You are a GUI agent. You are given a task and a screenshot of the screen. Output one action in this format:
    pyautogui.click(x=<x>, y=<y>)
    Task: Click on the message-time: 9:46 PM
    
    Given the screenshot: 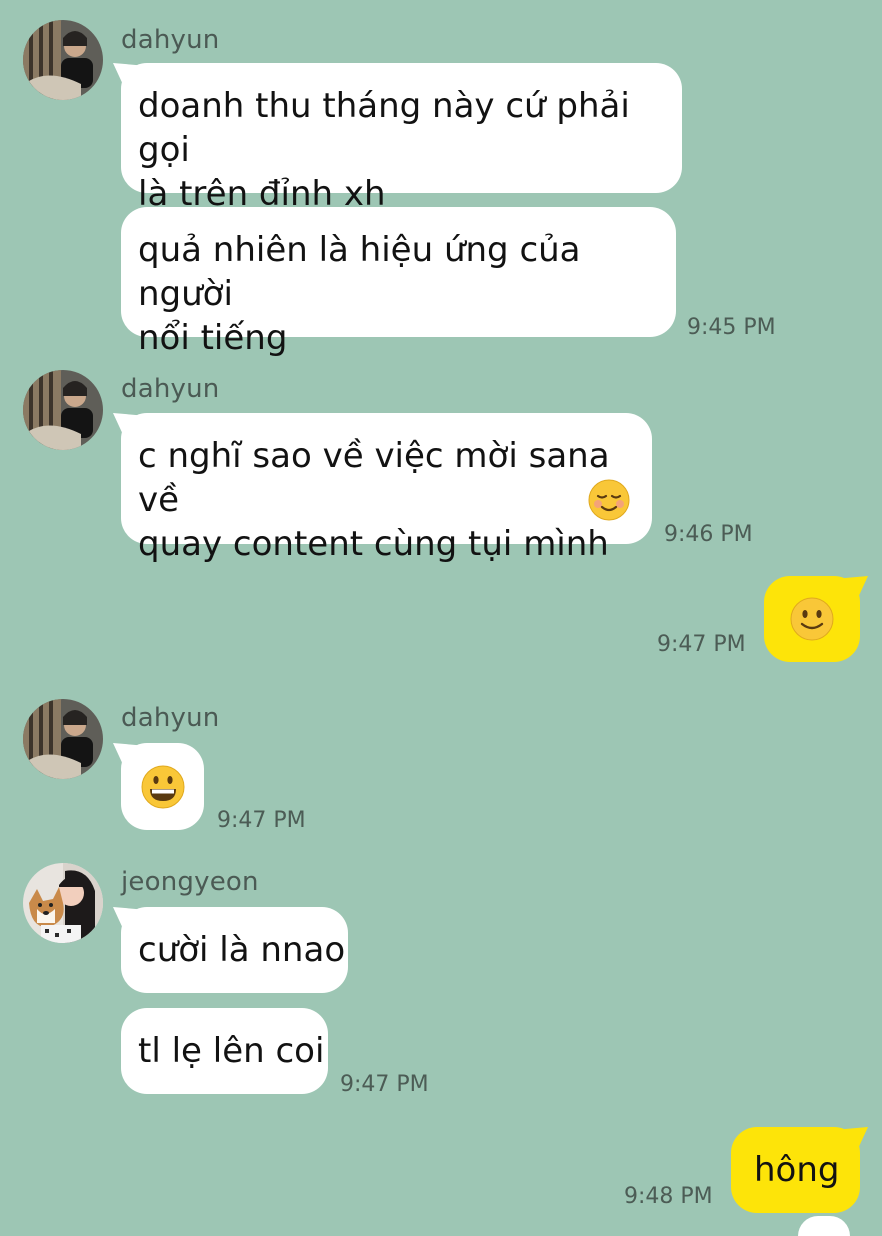 What is the action you would take?
    pyautogui.click(x=708, y=534)
    